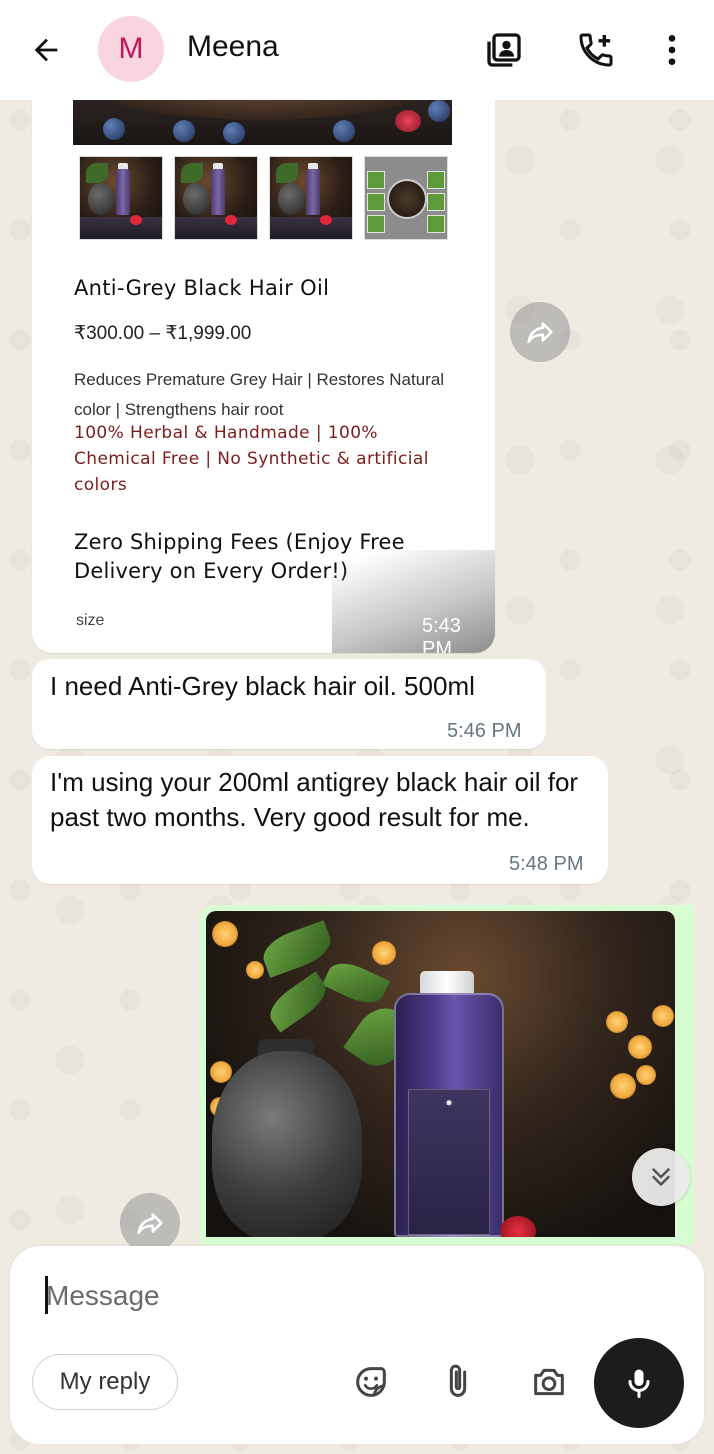 The height and width of the screenshot is (1454, 714). Describe the element at coordinates (163, 333) in the screenshot. I see `product-price: ₹300.00 – ₹1,999.00` at that location.